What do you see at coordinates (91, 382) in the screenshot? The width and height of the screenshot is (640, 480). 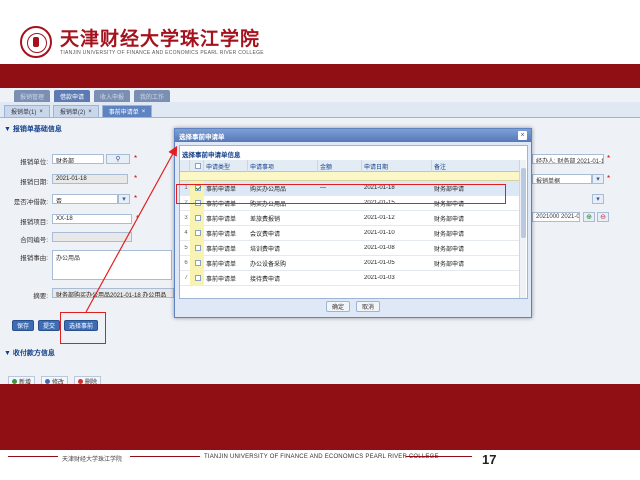 I see `delete-label: 删除` at bounding box center [91, 382].